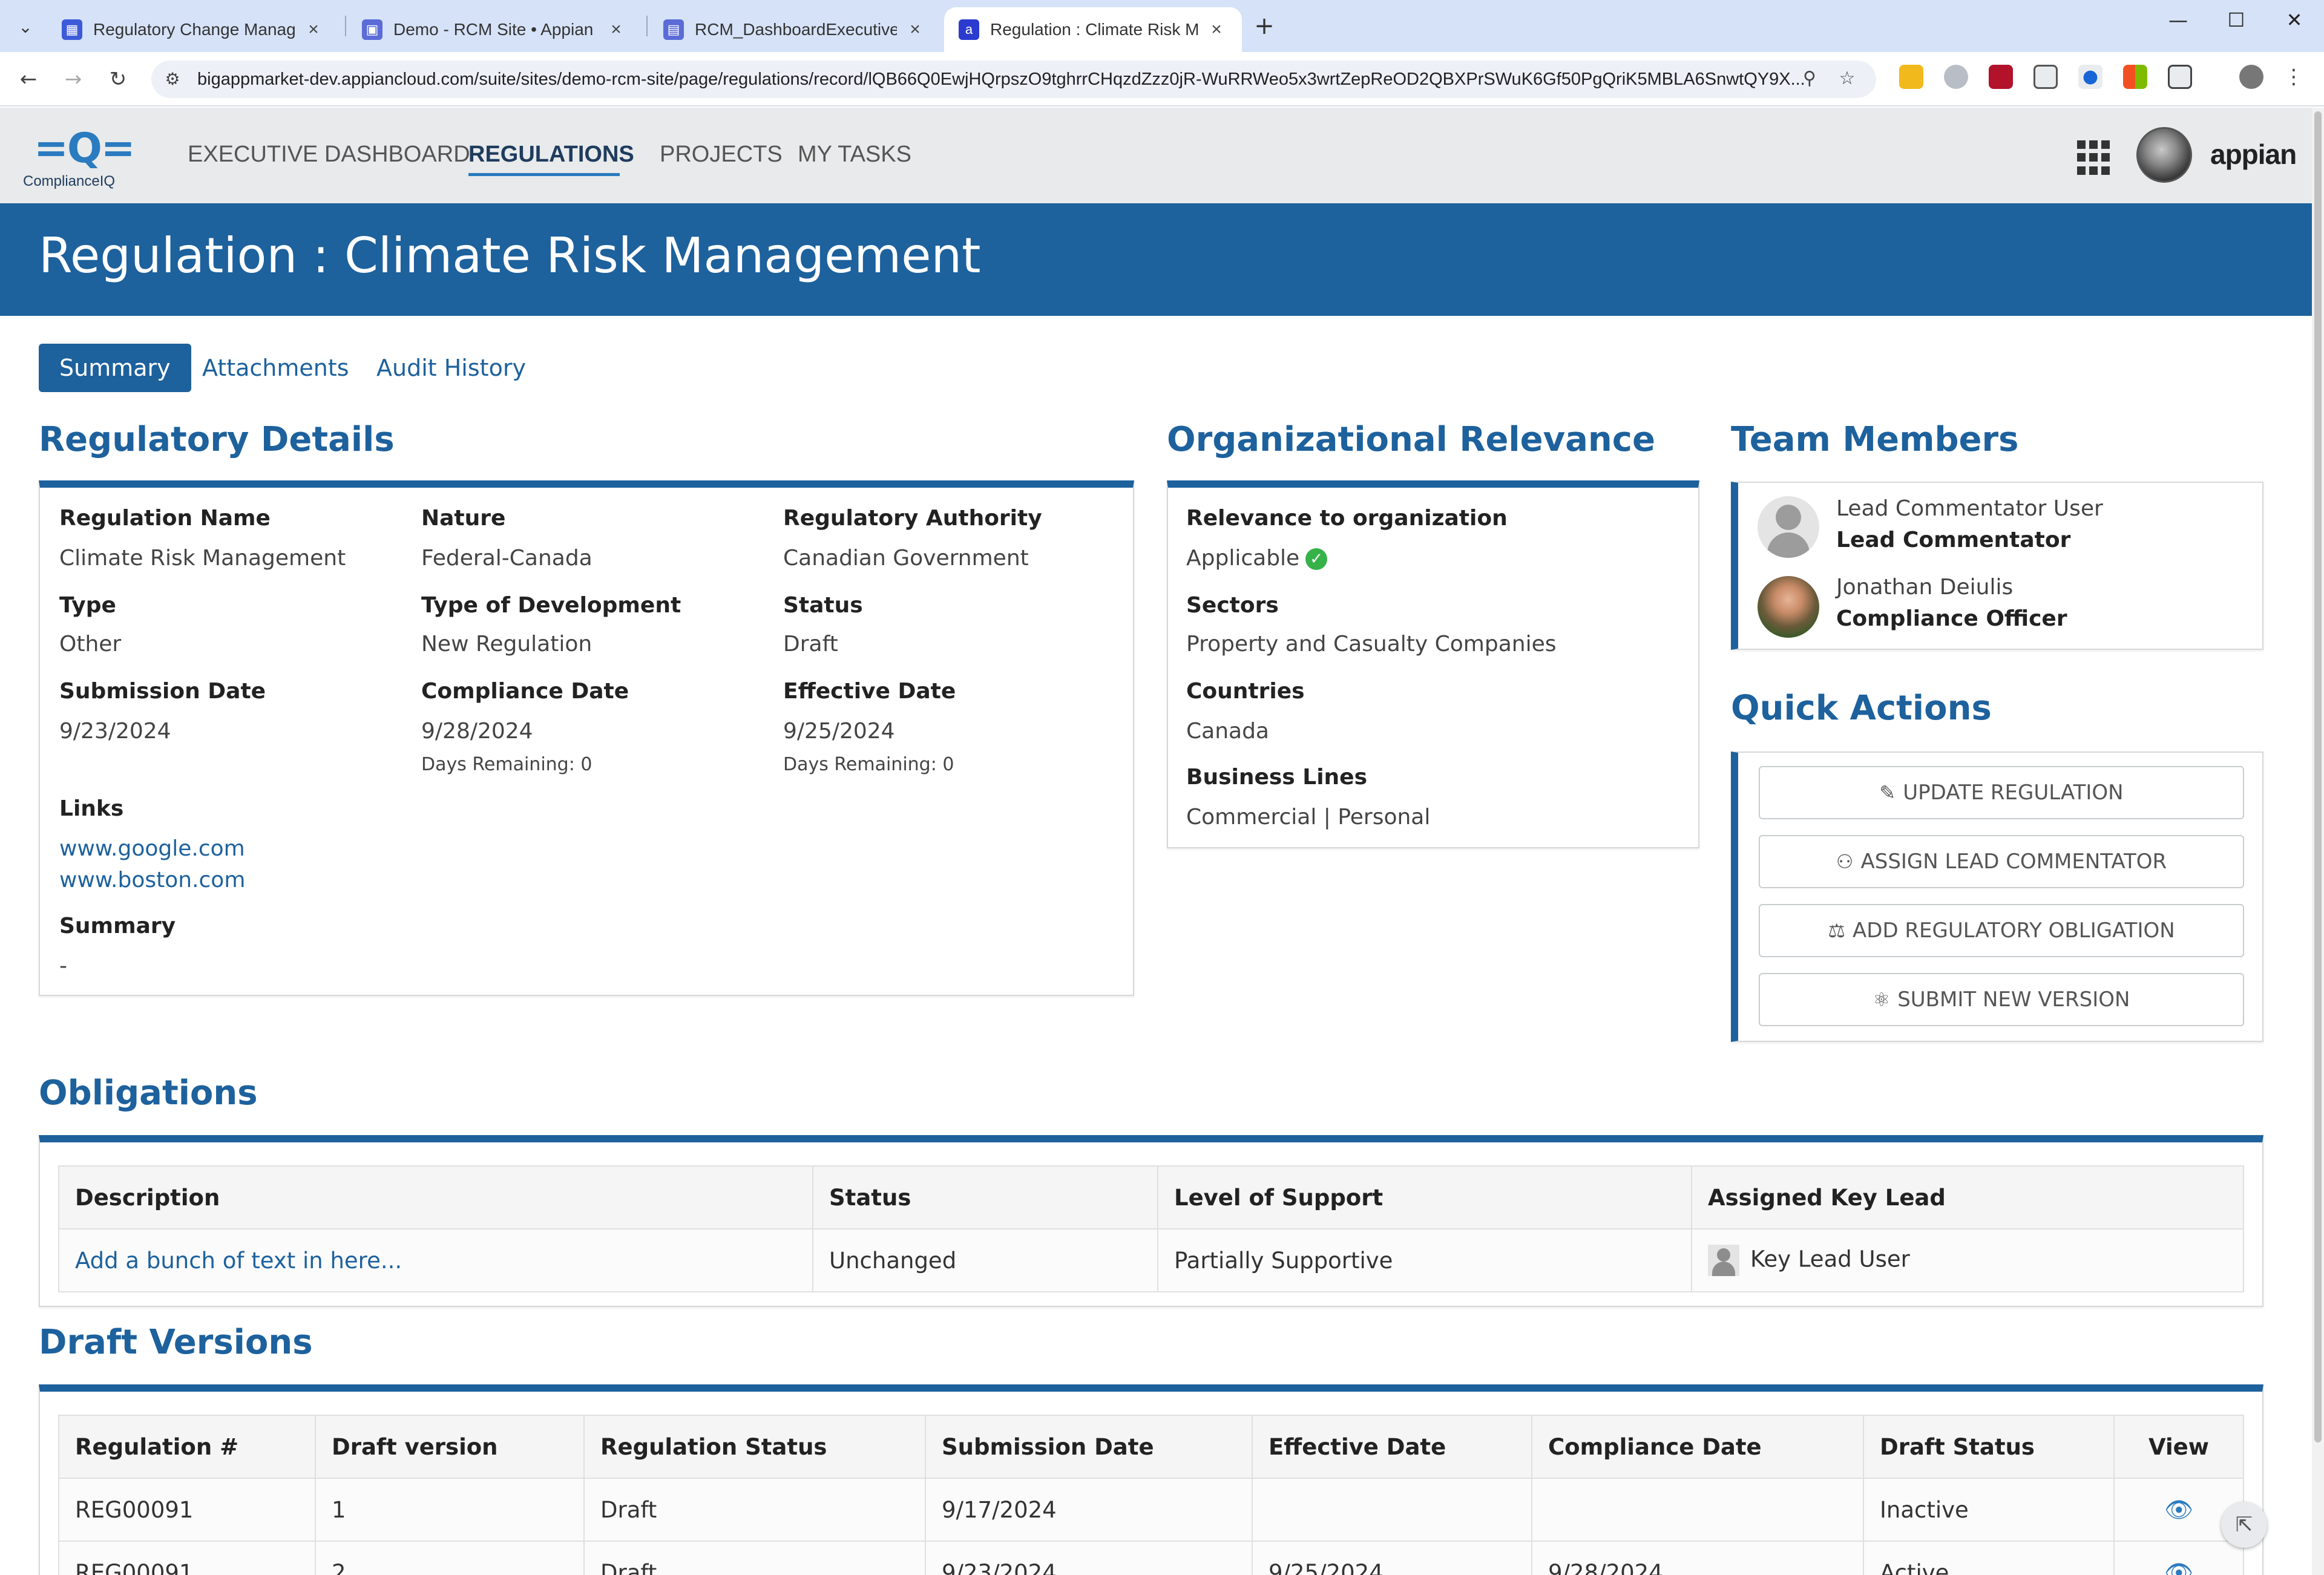 This screenshot has height=1575, width=2324. What do you see at coordinates (985, 1197) in the screenshot?
I see `column-header-status: Status` at bounding box center [985, 1197].